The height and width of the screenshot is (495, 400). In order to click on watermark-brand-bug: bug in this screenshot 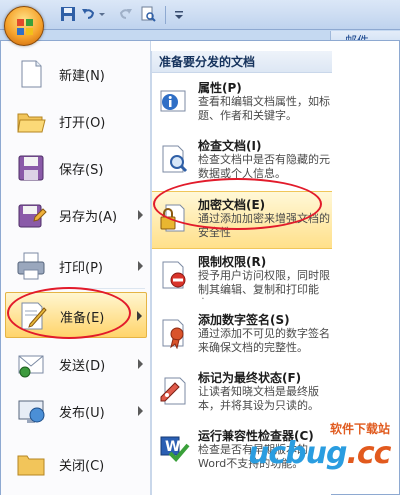, I will do `click(316, 453)`.